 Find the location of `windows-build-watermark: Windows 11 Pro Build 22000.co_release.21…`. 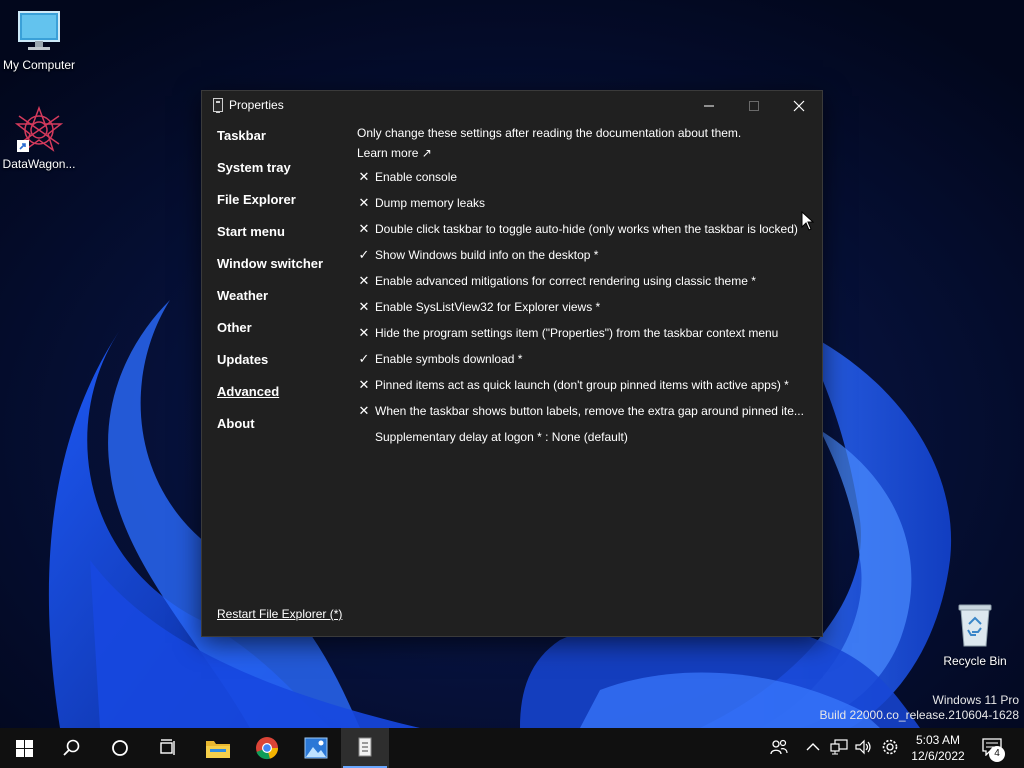

windows-build-watermark: Windows 11 Pro Build 22000.co_release.21… is located at coordinates (920, 708).